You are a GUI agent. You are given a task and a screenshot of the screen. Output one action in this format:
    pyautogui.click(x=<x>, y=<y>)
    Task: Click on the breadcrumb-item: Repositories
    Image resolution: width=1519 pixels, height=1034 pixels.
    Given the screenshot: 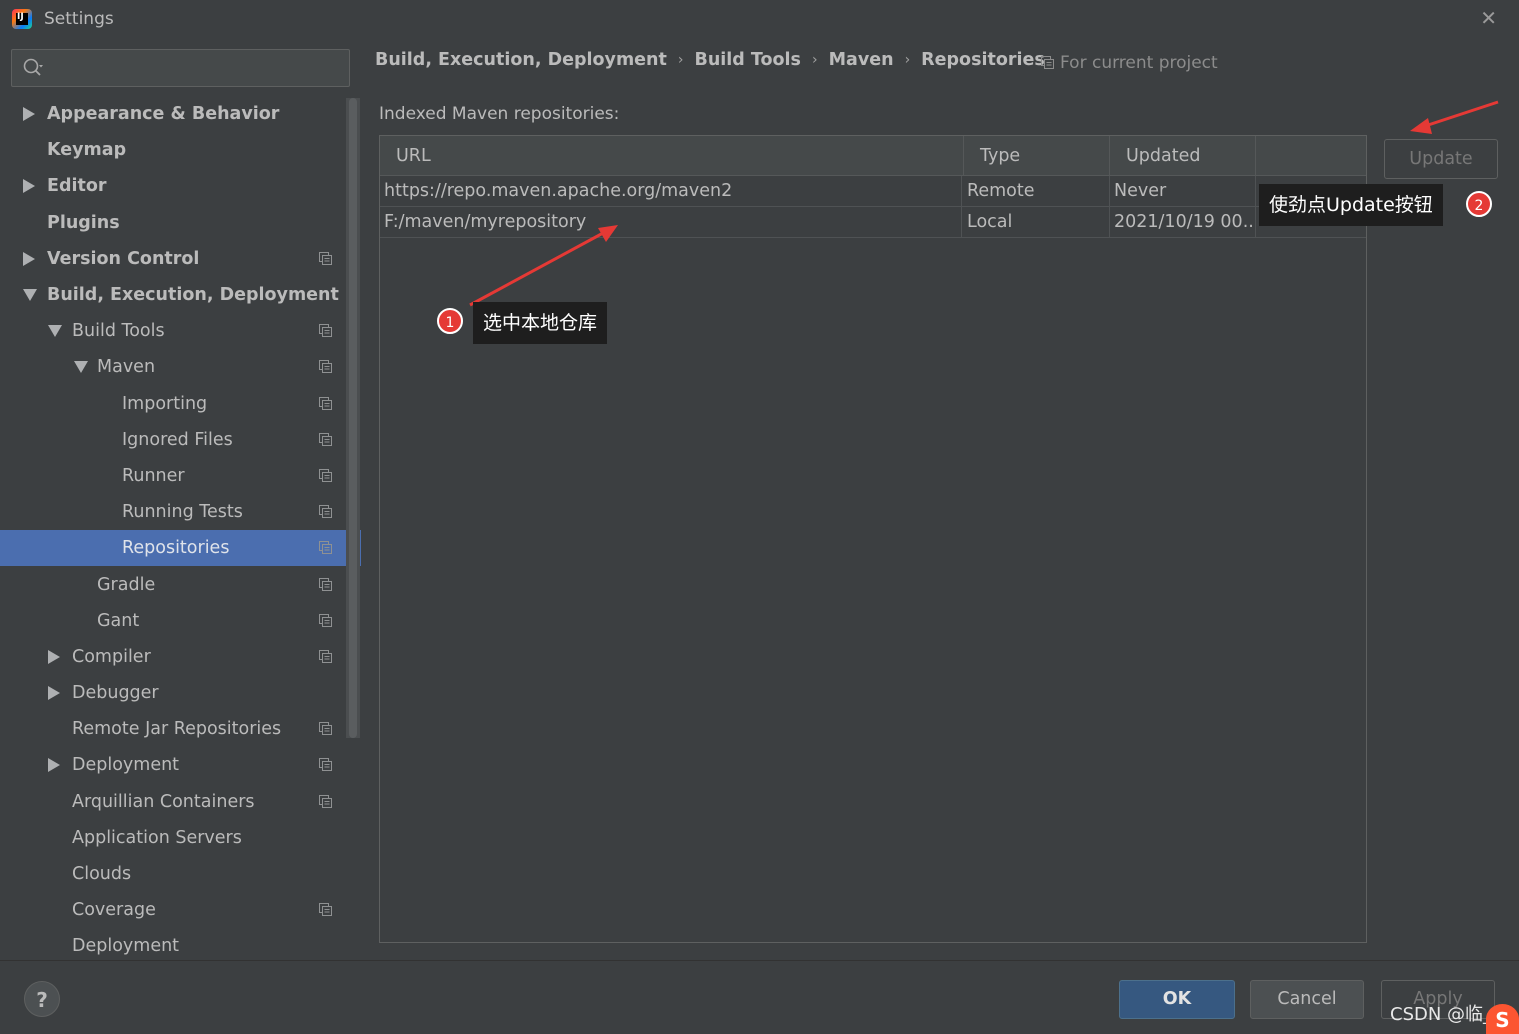 What is the action you would take?
    pyautogui.click(x=983, y=60)
    